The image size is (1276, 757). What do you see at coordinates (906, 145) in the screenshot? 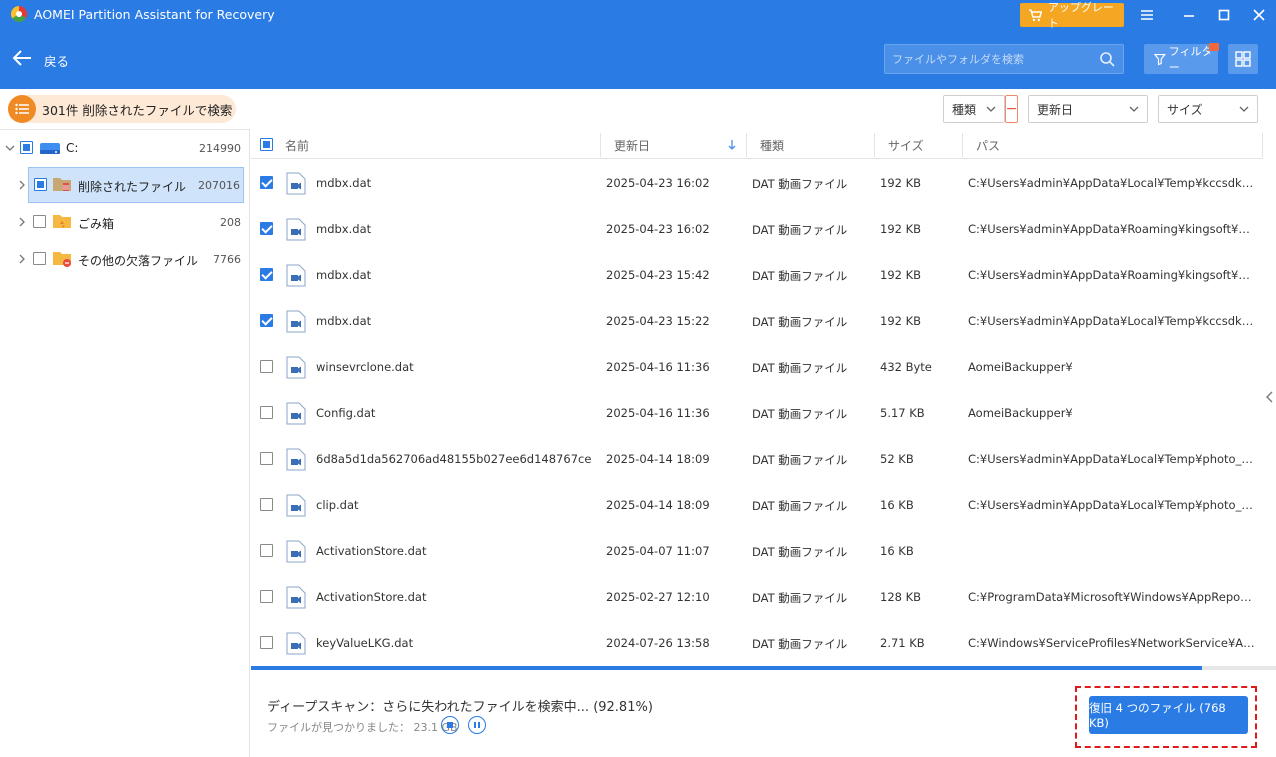
I see `column-header-size: サイズ` at bounding box center [906, 145].